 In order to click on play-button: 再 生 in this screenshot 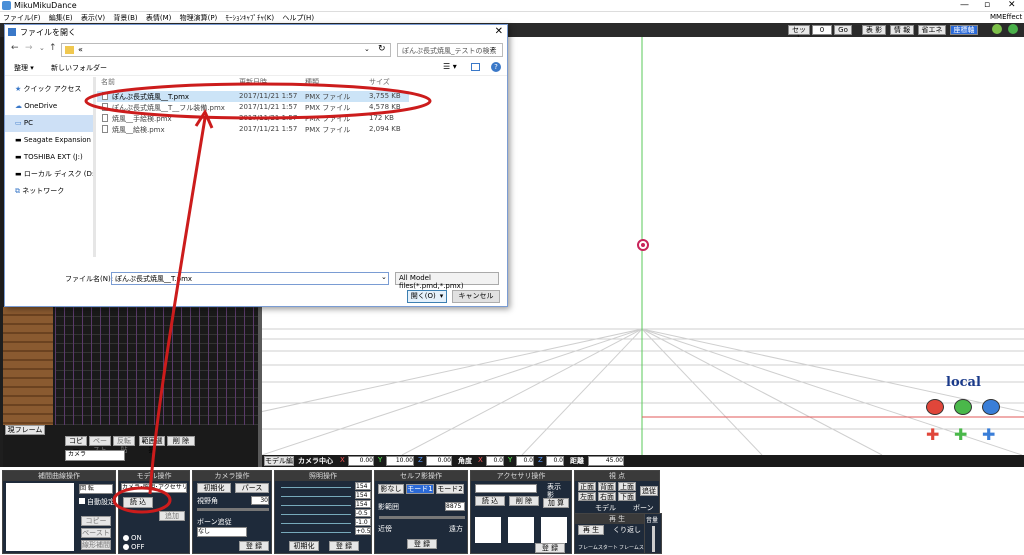, I will do `click(591, 530)`.